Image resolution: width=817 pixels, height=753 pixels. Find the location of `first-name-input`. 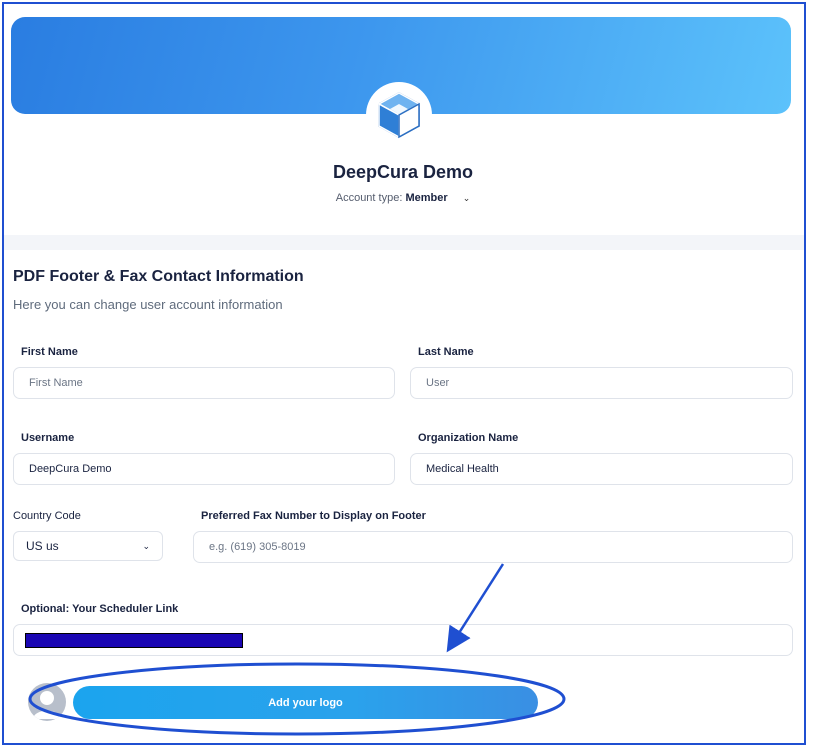

first-name-input is located at coordinates (204, 383).